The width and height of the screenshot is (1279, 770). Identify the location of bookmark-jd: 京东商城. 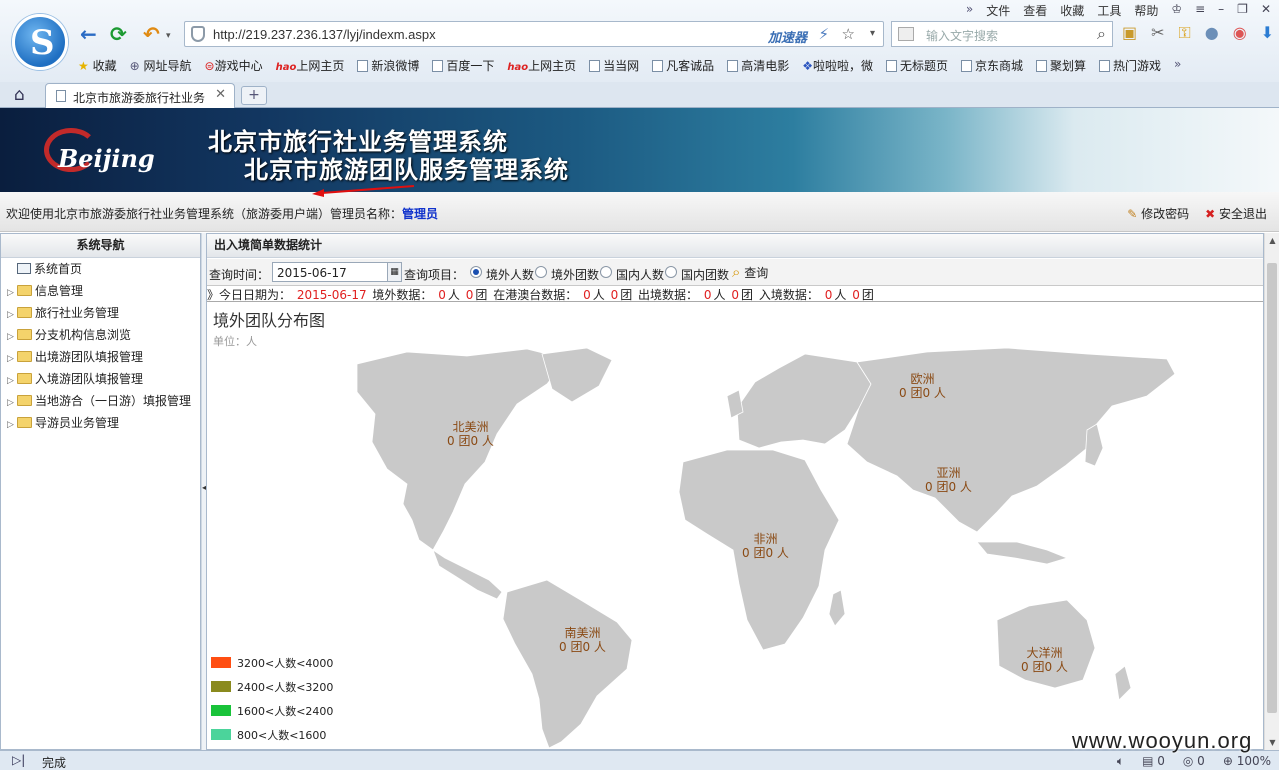
(992, 65).